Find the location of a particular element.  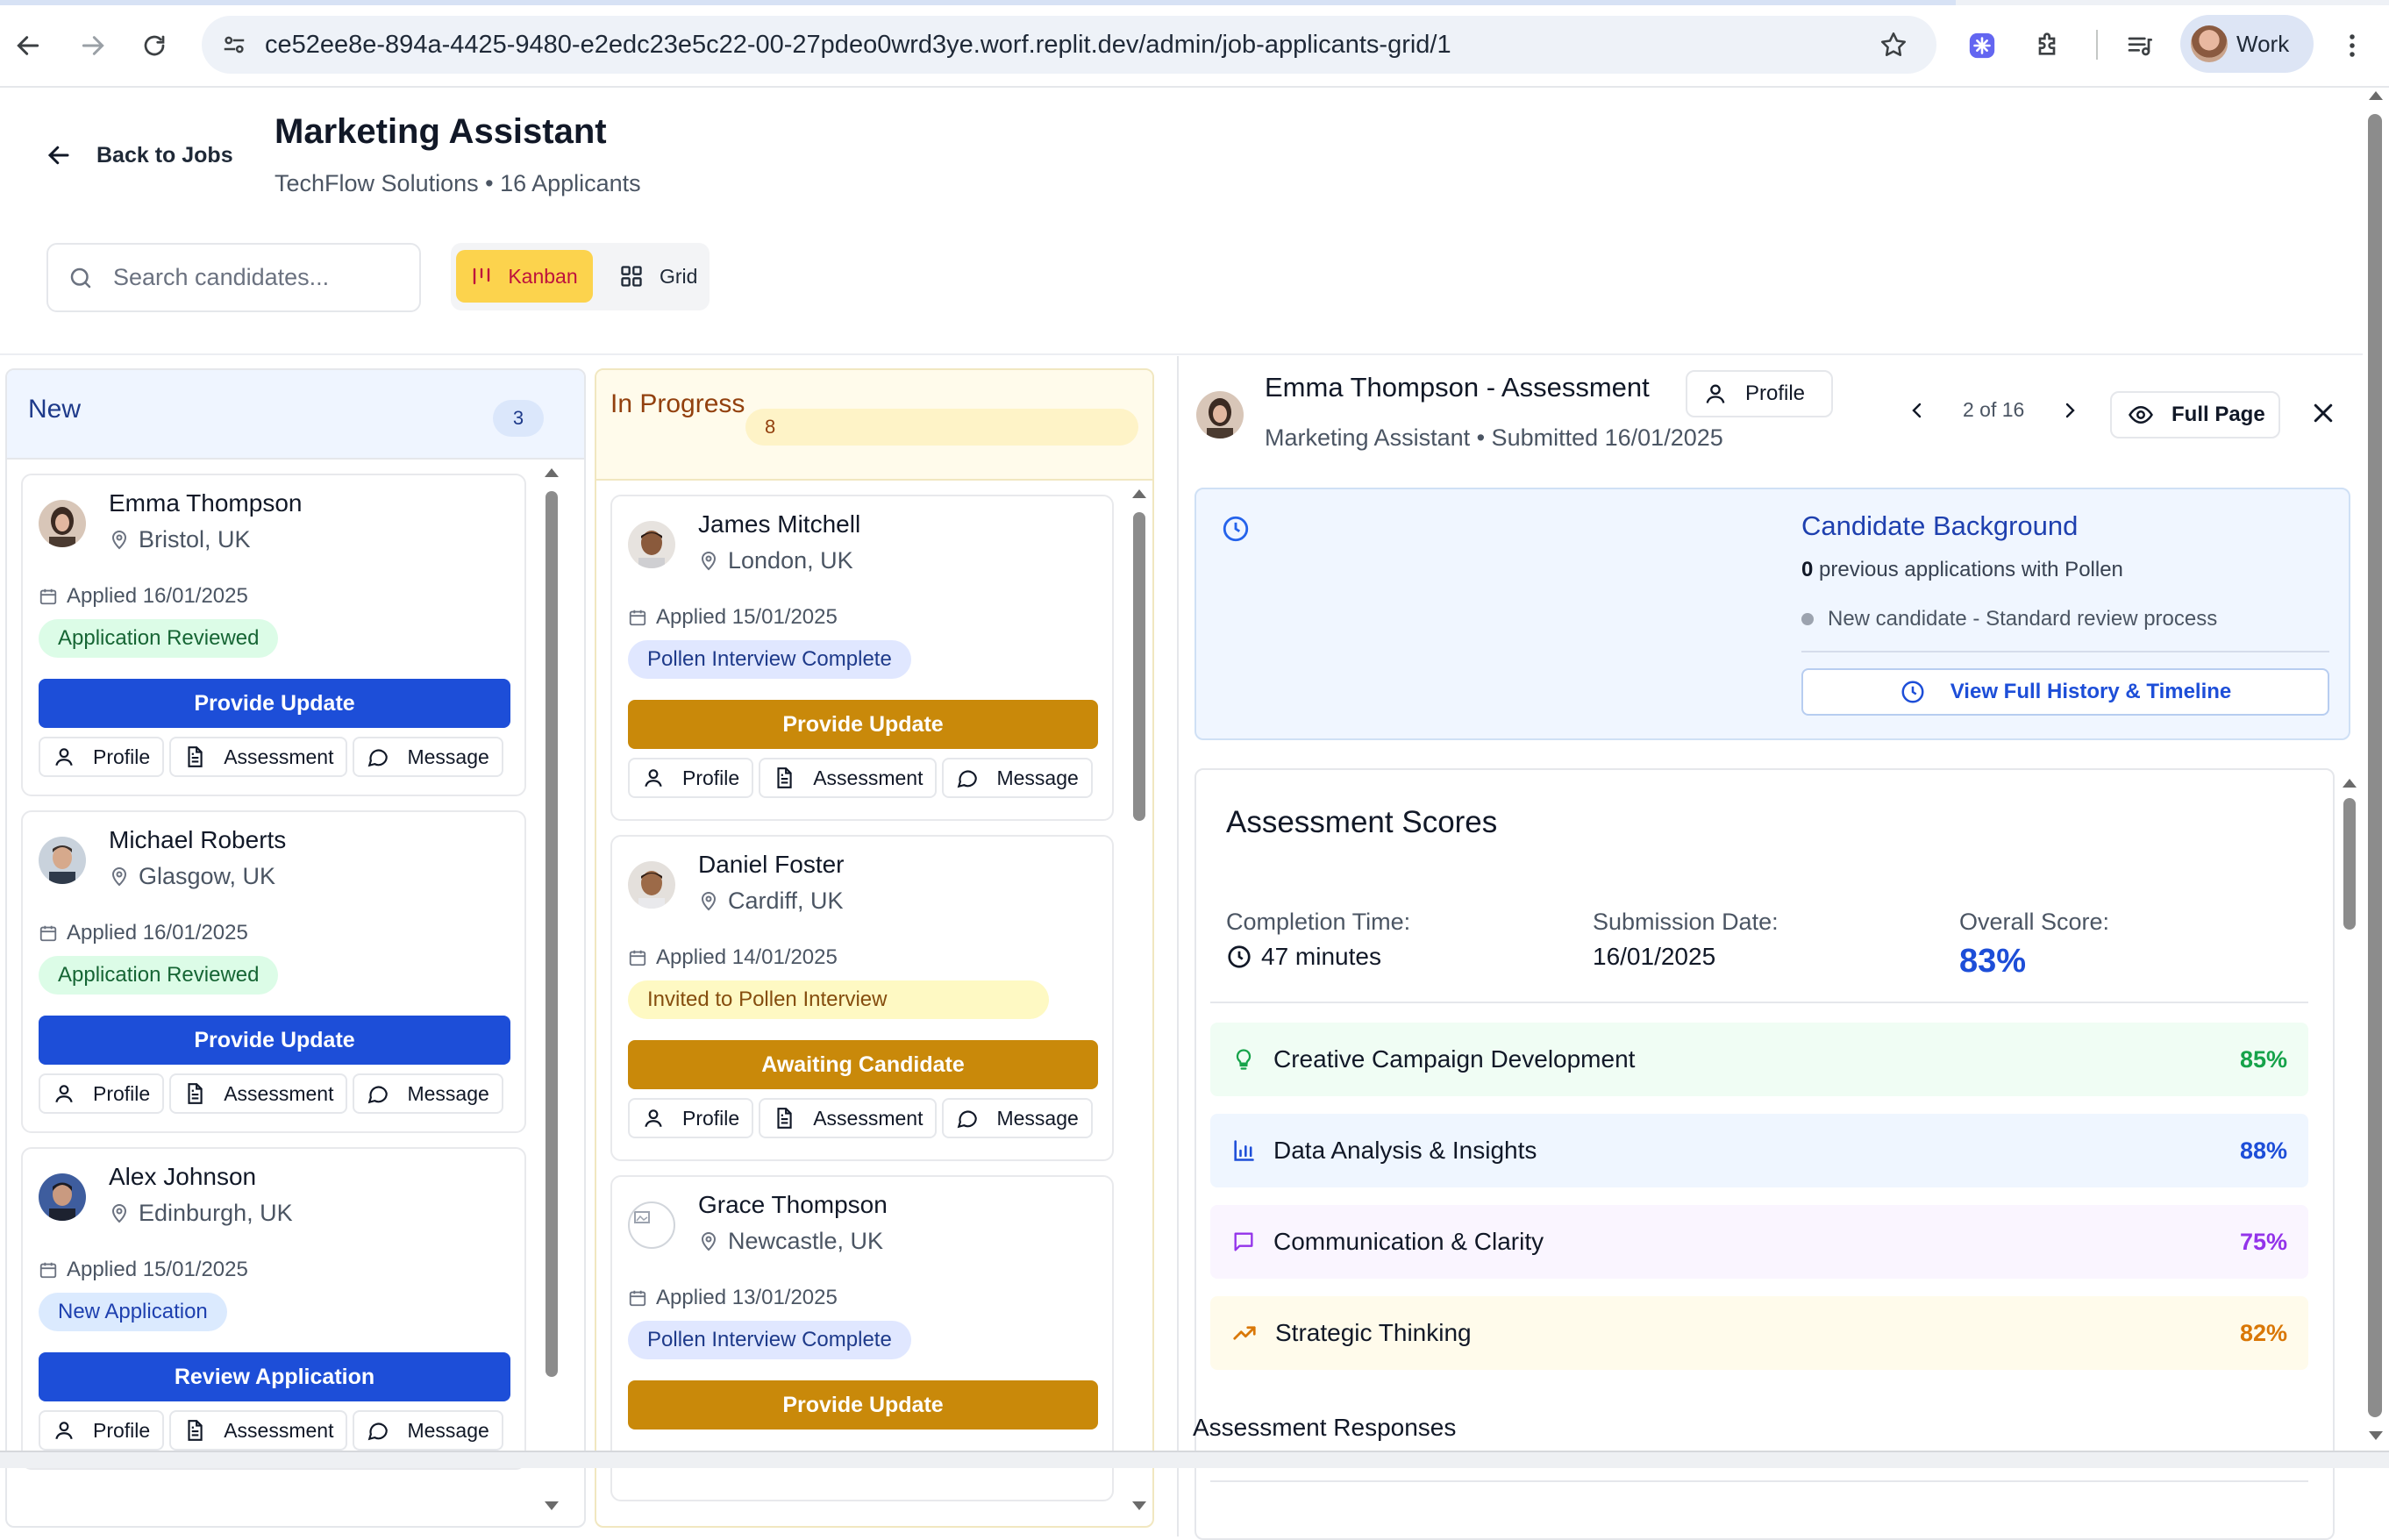

applied-text: Applied 15/01/2025 is located at coordinates (747, 617).